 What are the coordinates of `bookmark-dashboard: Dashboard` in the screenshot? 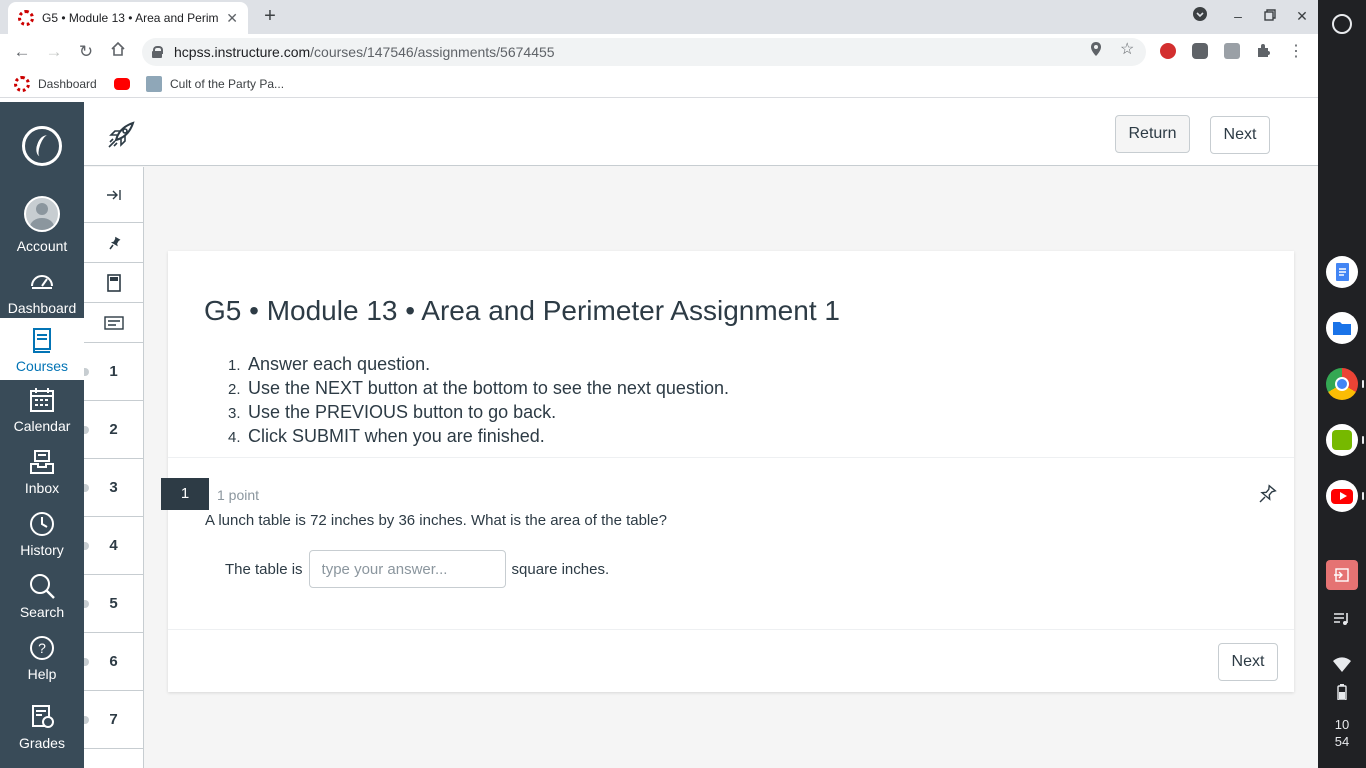 It's located at (55, 84).